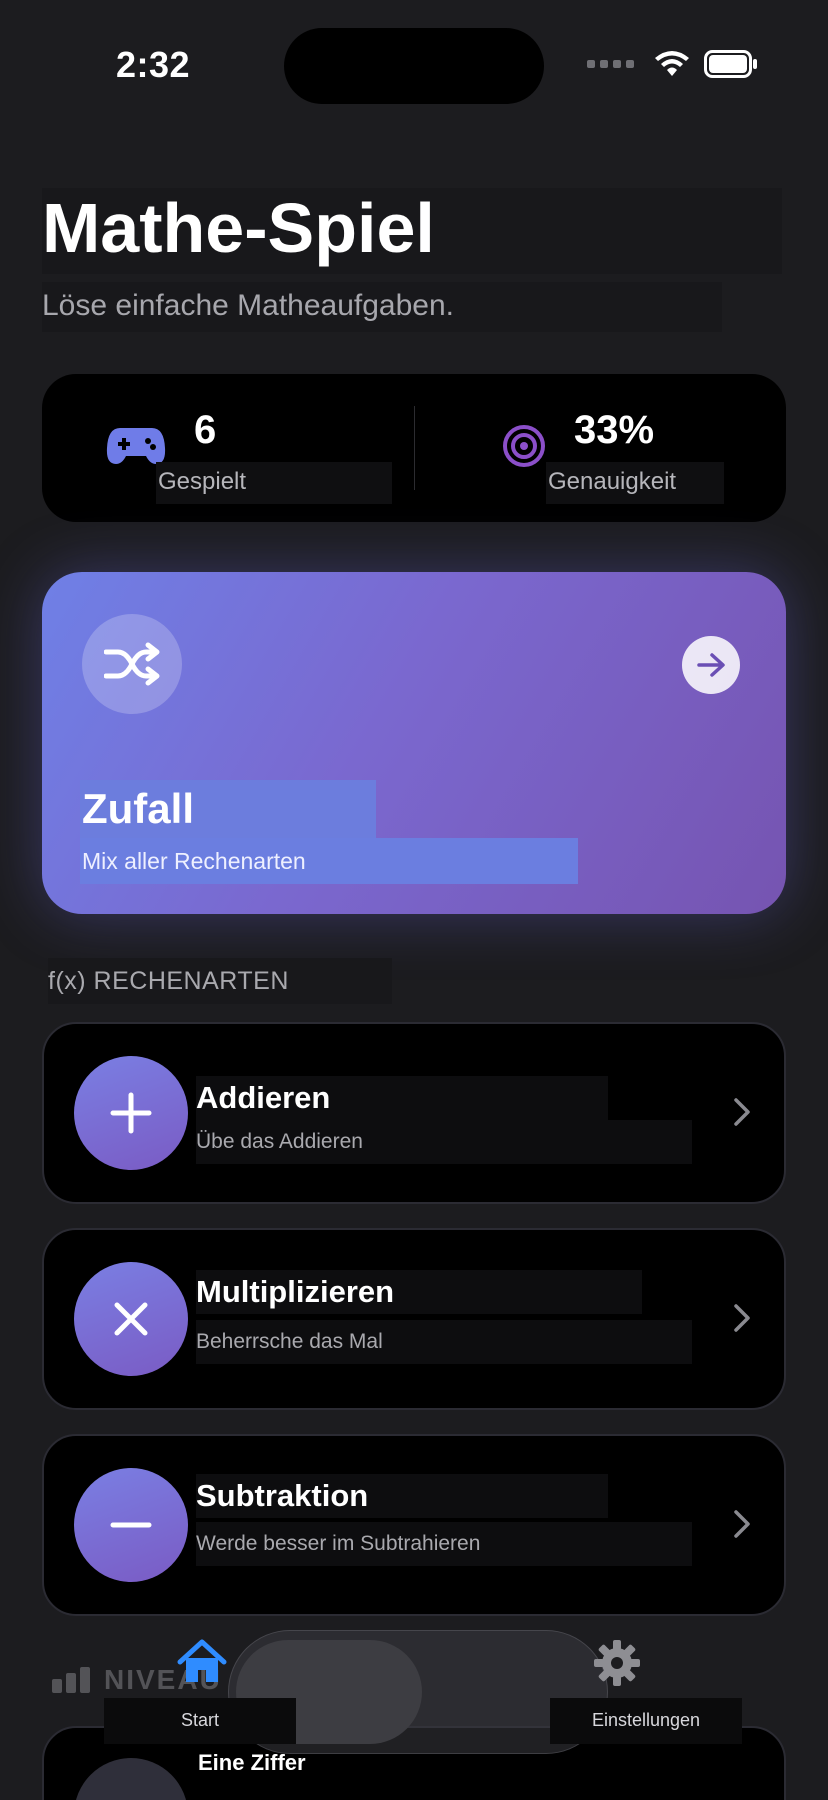 The width and height of the screenshot is (828, 1800). What do you see at coordinates (412, 231) in the screenshot?
I see `page-title: Mathe-Spiel` at bounding box center [412, 231].